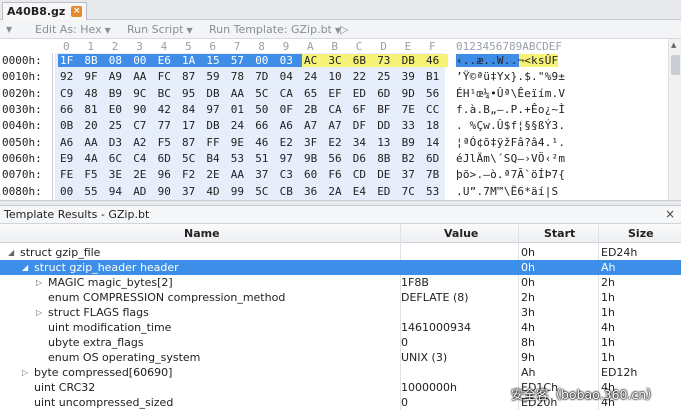 The width and height of the screenshot is (681, 410). What do you see at coordinates (510, 158) in the screenshot?
I see `ascii-text: éJlÄm\´SQ—›VÖ‹²m` at bounding box center [510, 158].